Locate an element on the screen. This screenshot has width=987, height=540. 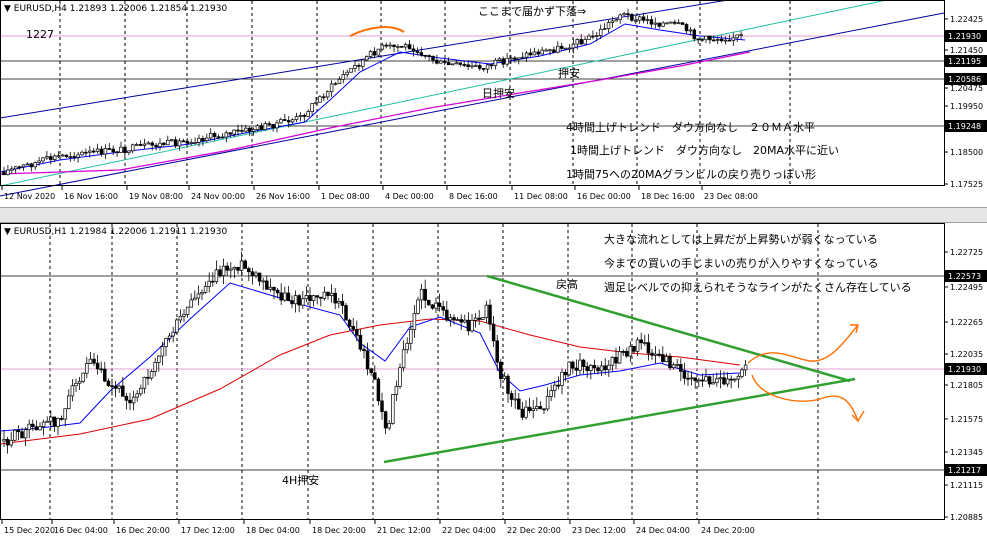
price-label: 1.21345 is located at coordinates (966, 452).